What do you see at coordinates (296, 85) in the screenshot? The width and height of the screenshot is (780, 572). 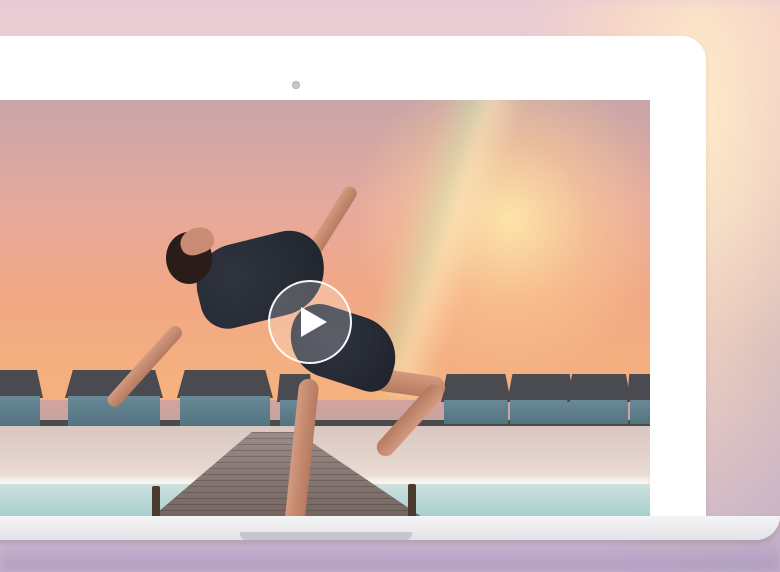 I see `webcam-icon` at bounding box center [296, 85].